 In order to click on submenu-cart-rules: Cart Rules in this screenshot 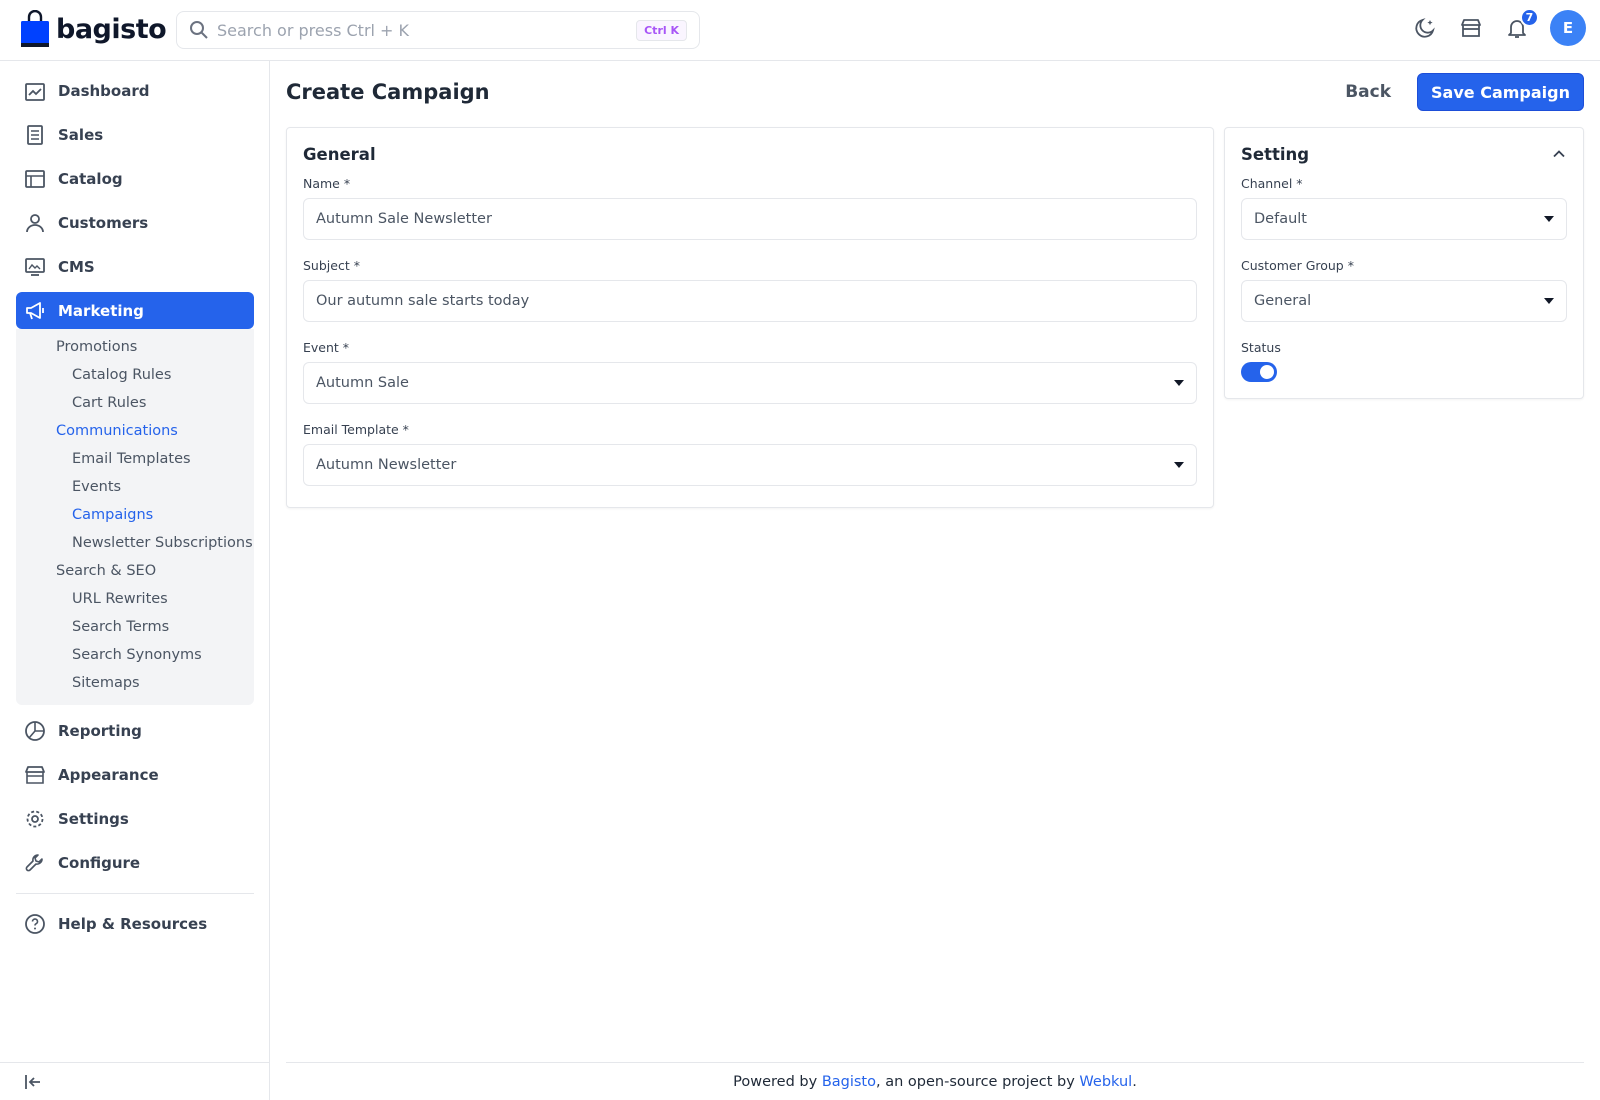, I will do `click(135, 403)`.